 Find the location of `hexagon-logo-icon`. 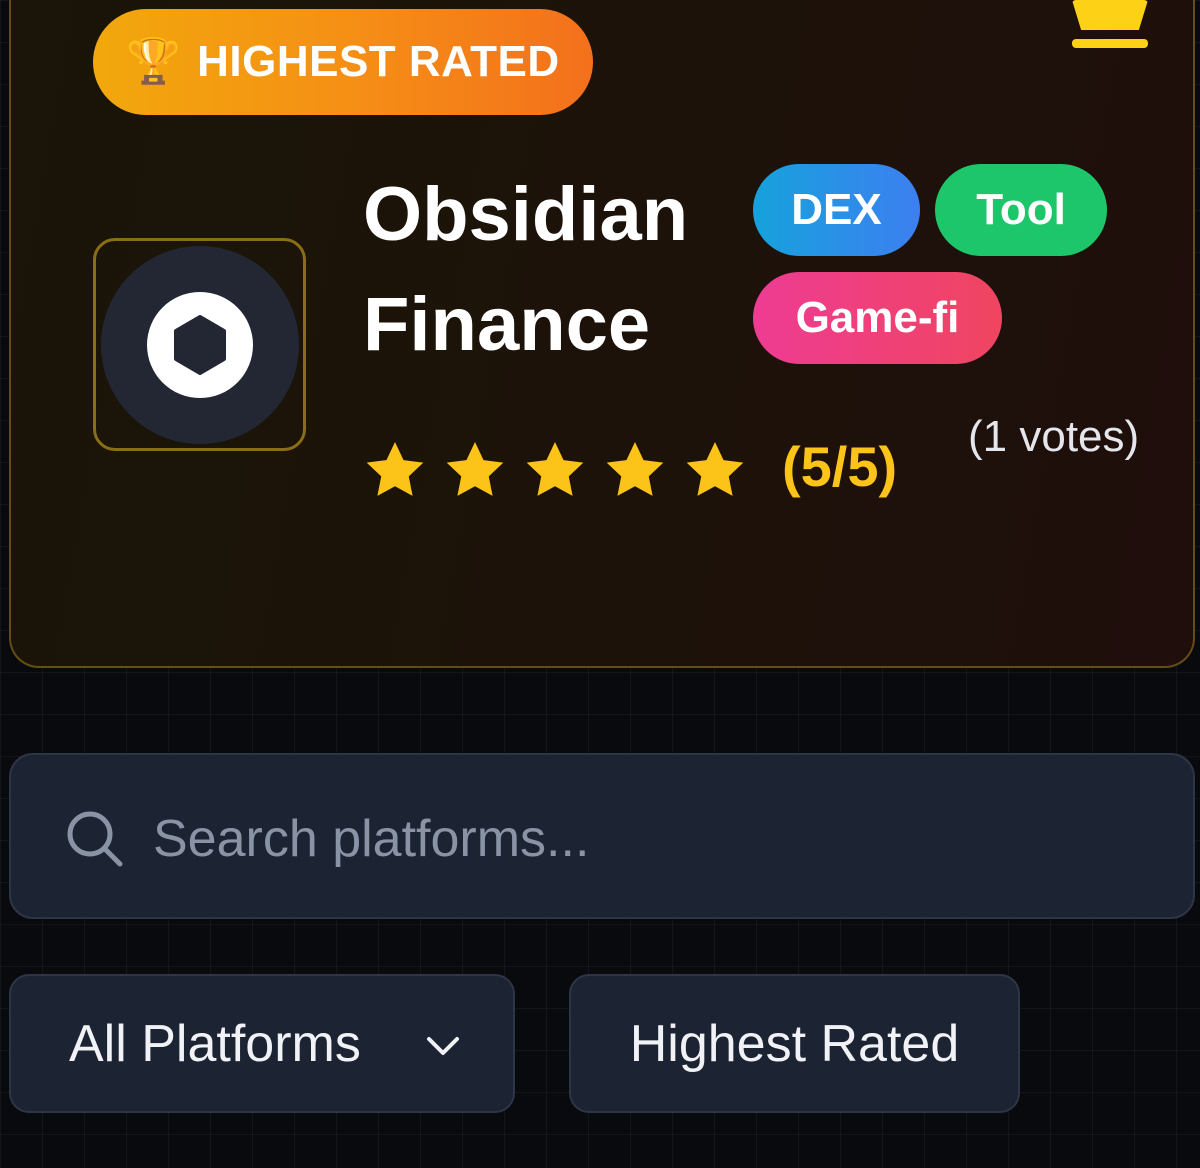

hexagon-logo-icon is located at coordinates (199, 344).